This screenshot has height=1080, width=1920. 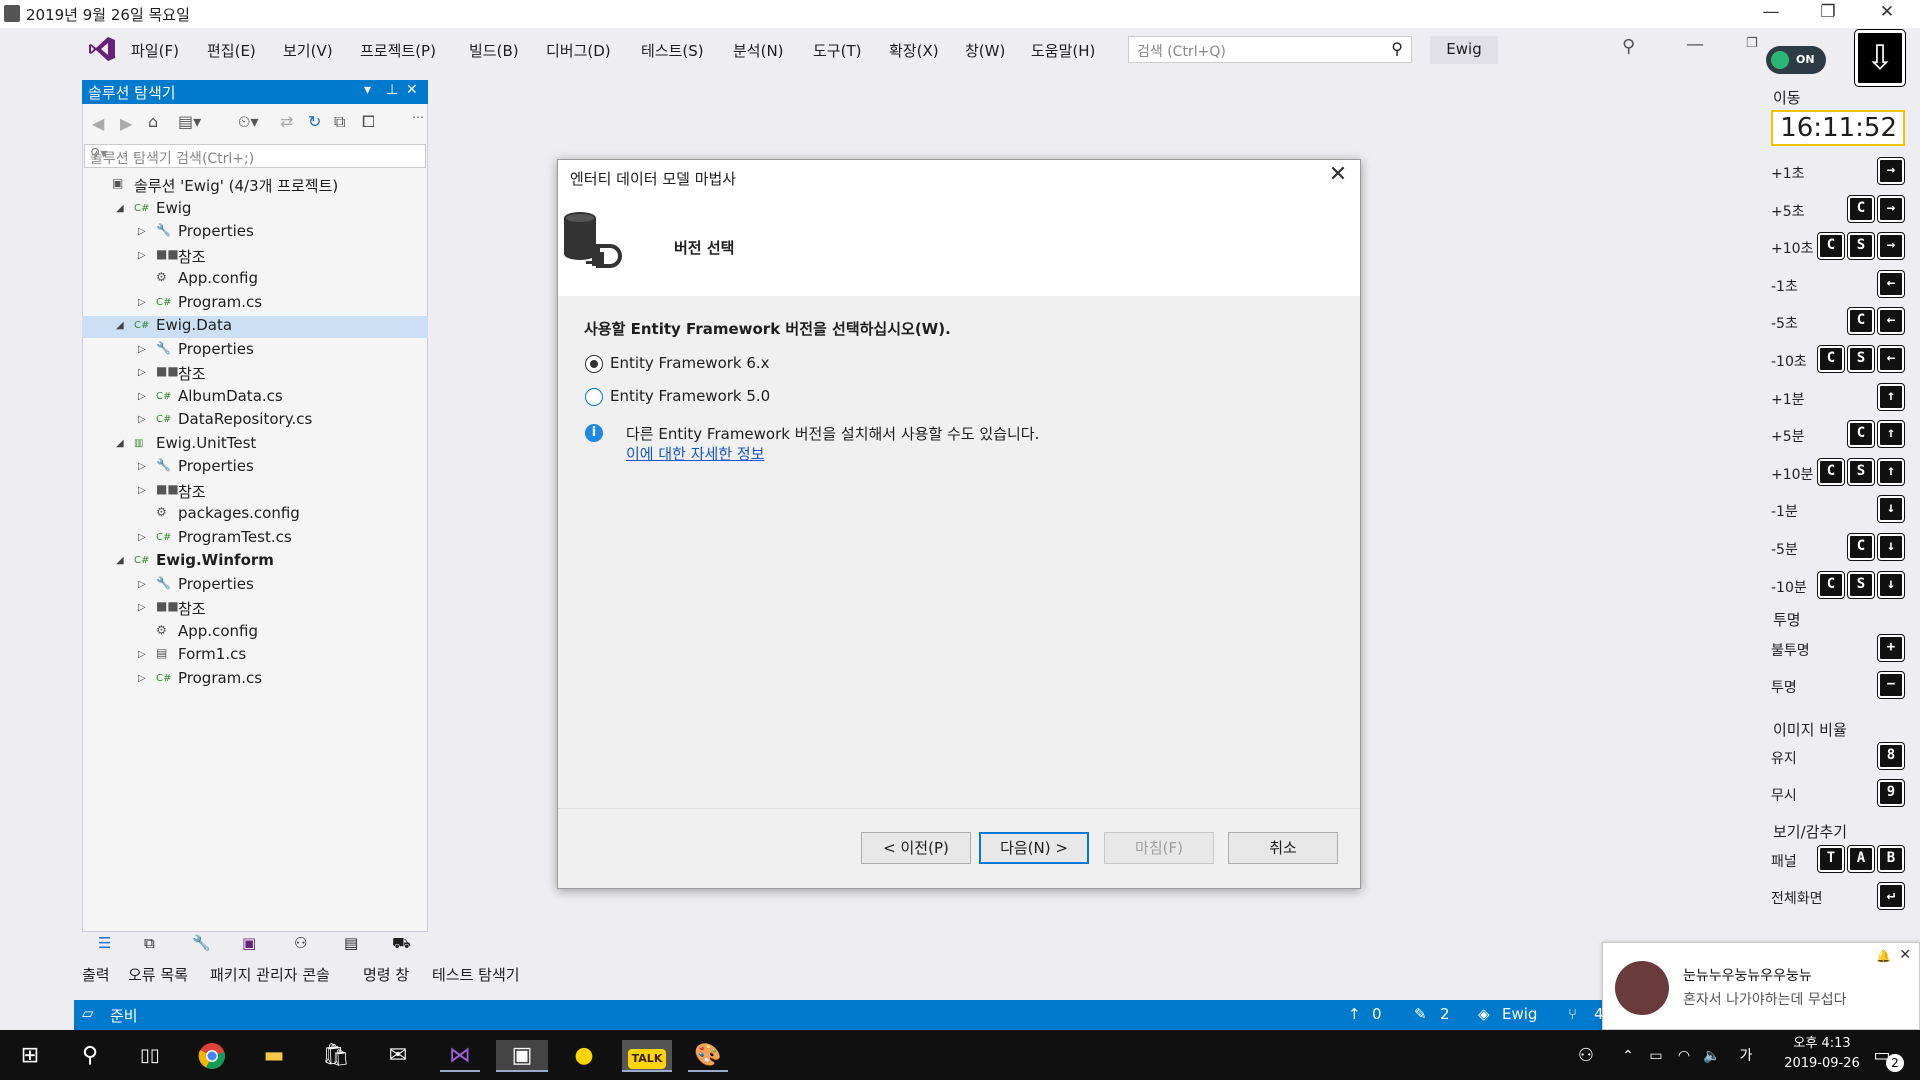 What do you see at coordinates (386, 974) in the screenshot?
I see `tab-command-window: 명령 창` at bounding box center [386, 974].